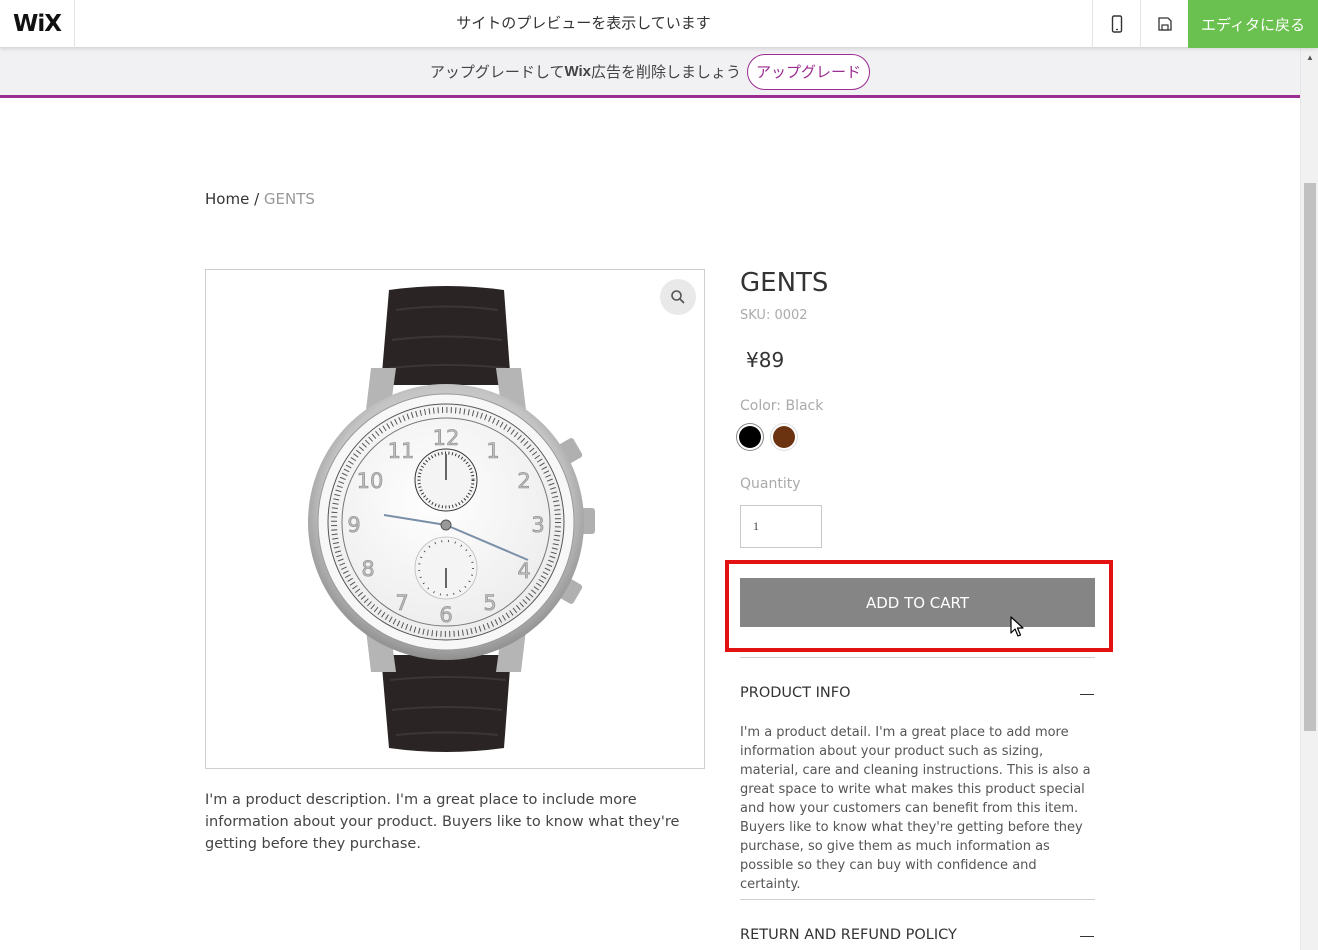  Describe the element at coordinates (765, 360) in the screenshot. I see `product-price: ¥89` at that location.